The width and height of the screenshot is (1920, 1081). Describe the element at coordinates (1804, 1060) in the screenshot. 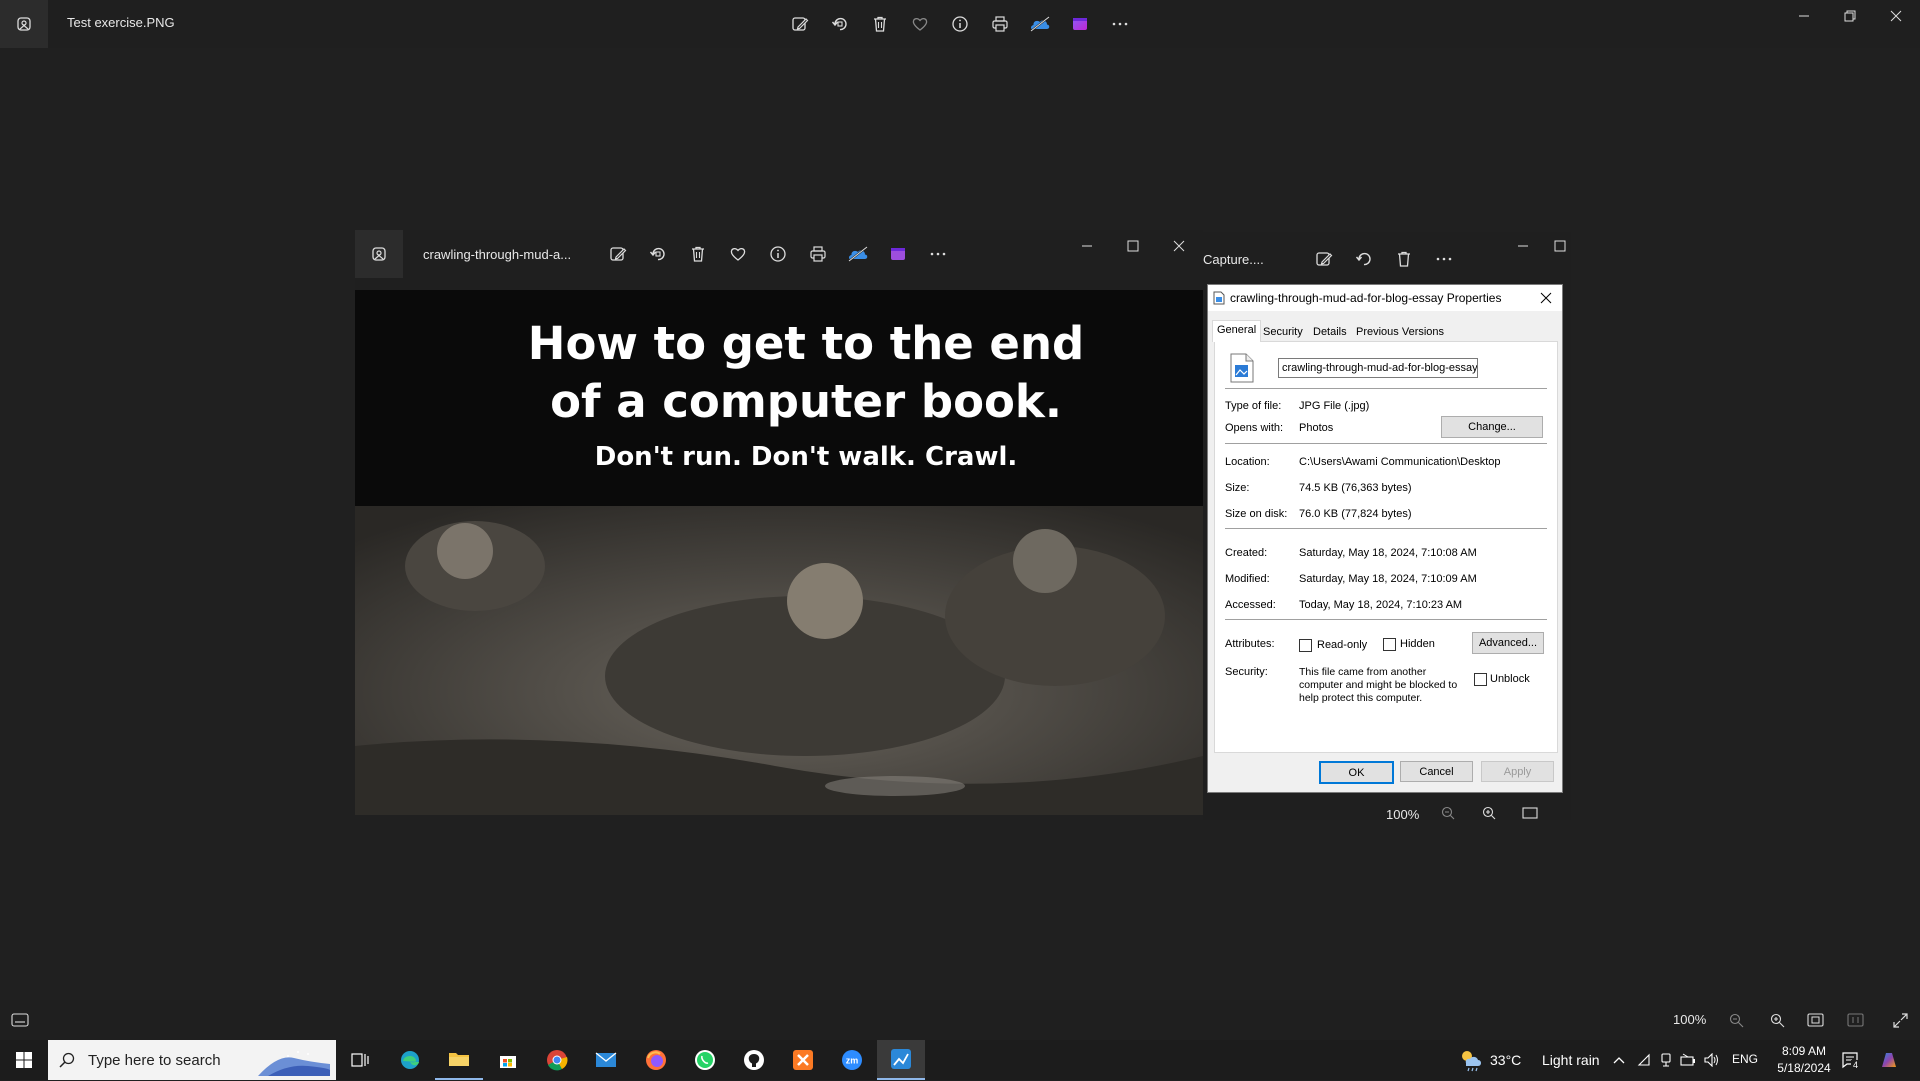

I see `clock: 8:09 AM 5/18/2024` at that location.